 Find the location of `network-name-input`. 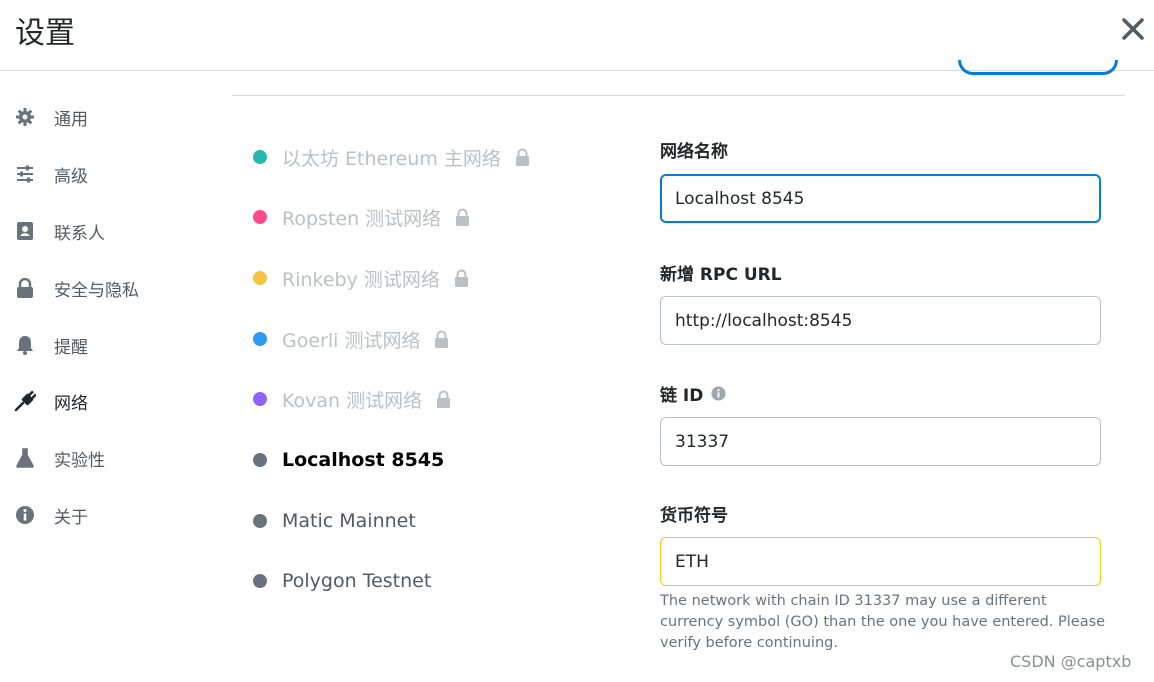

network-name-input is located at coordinates (880, 198).